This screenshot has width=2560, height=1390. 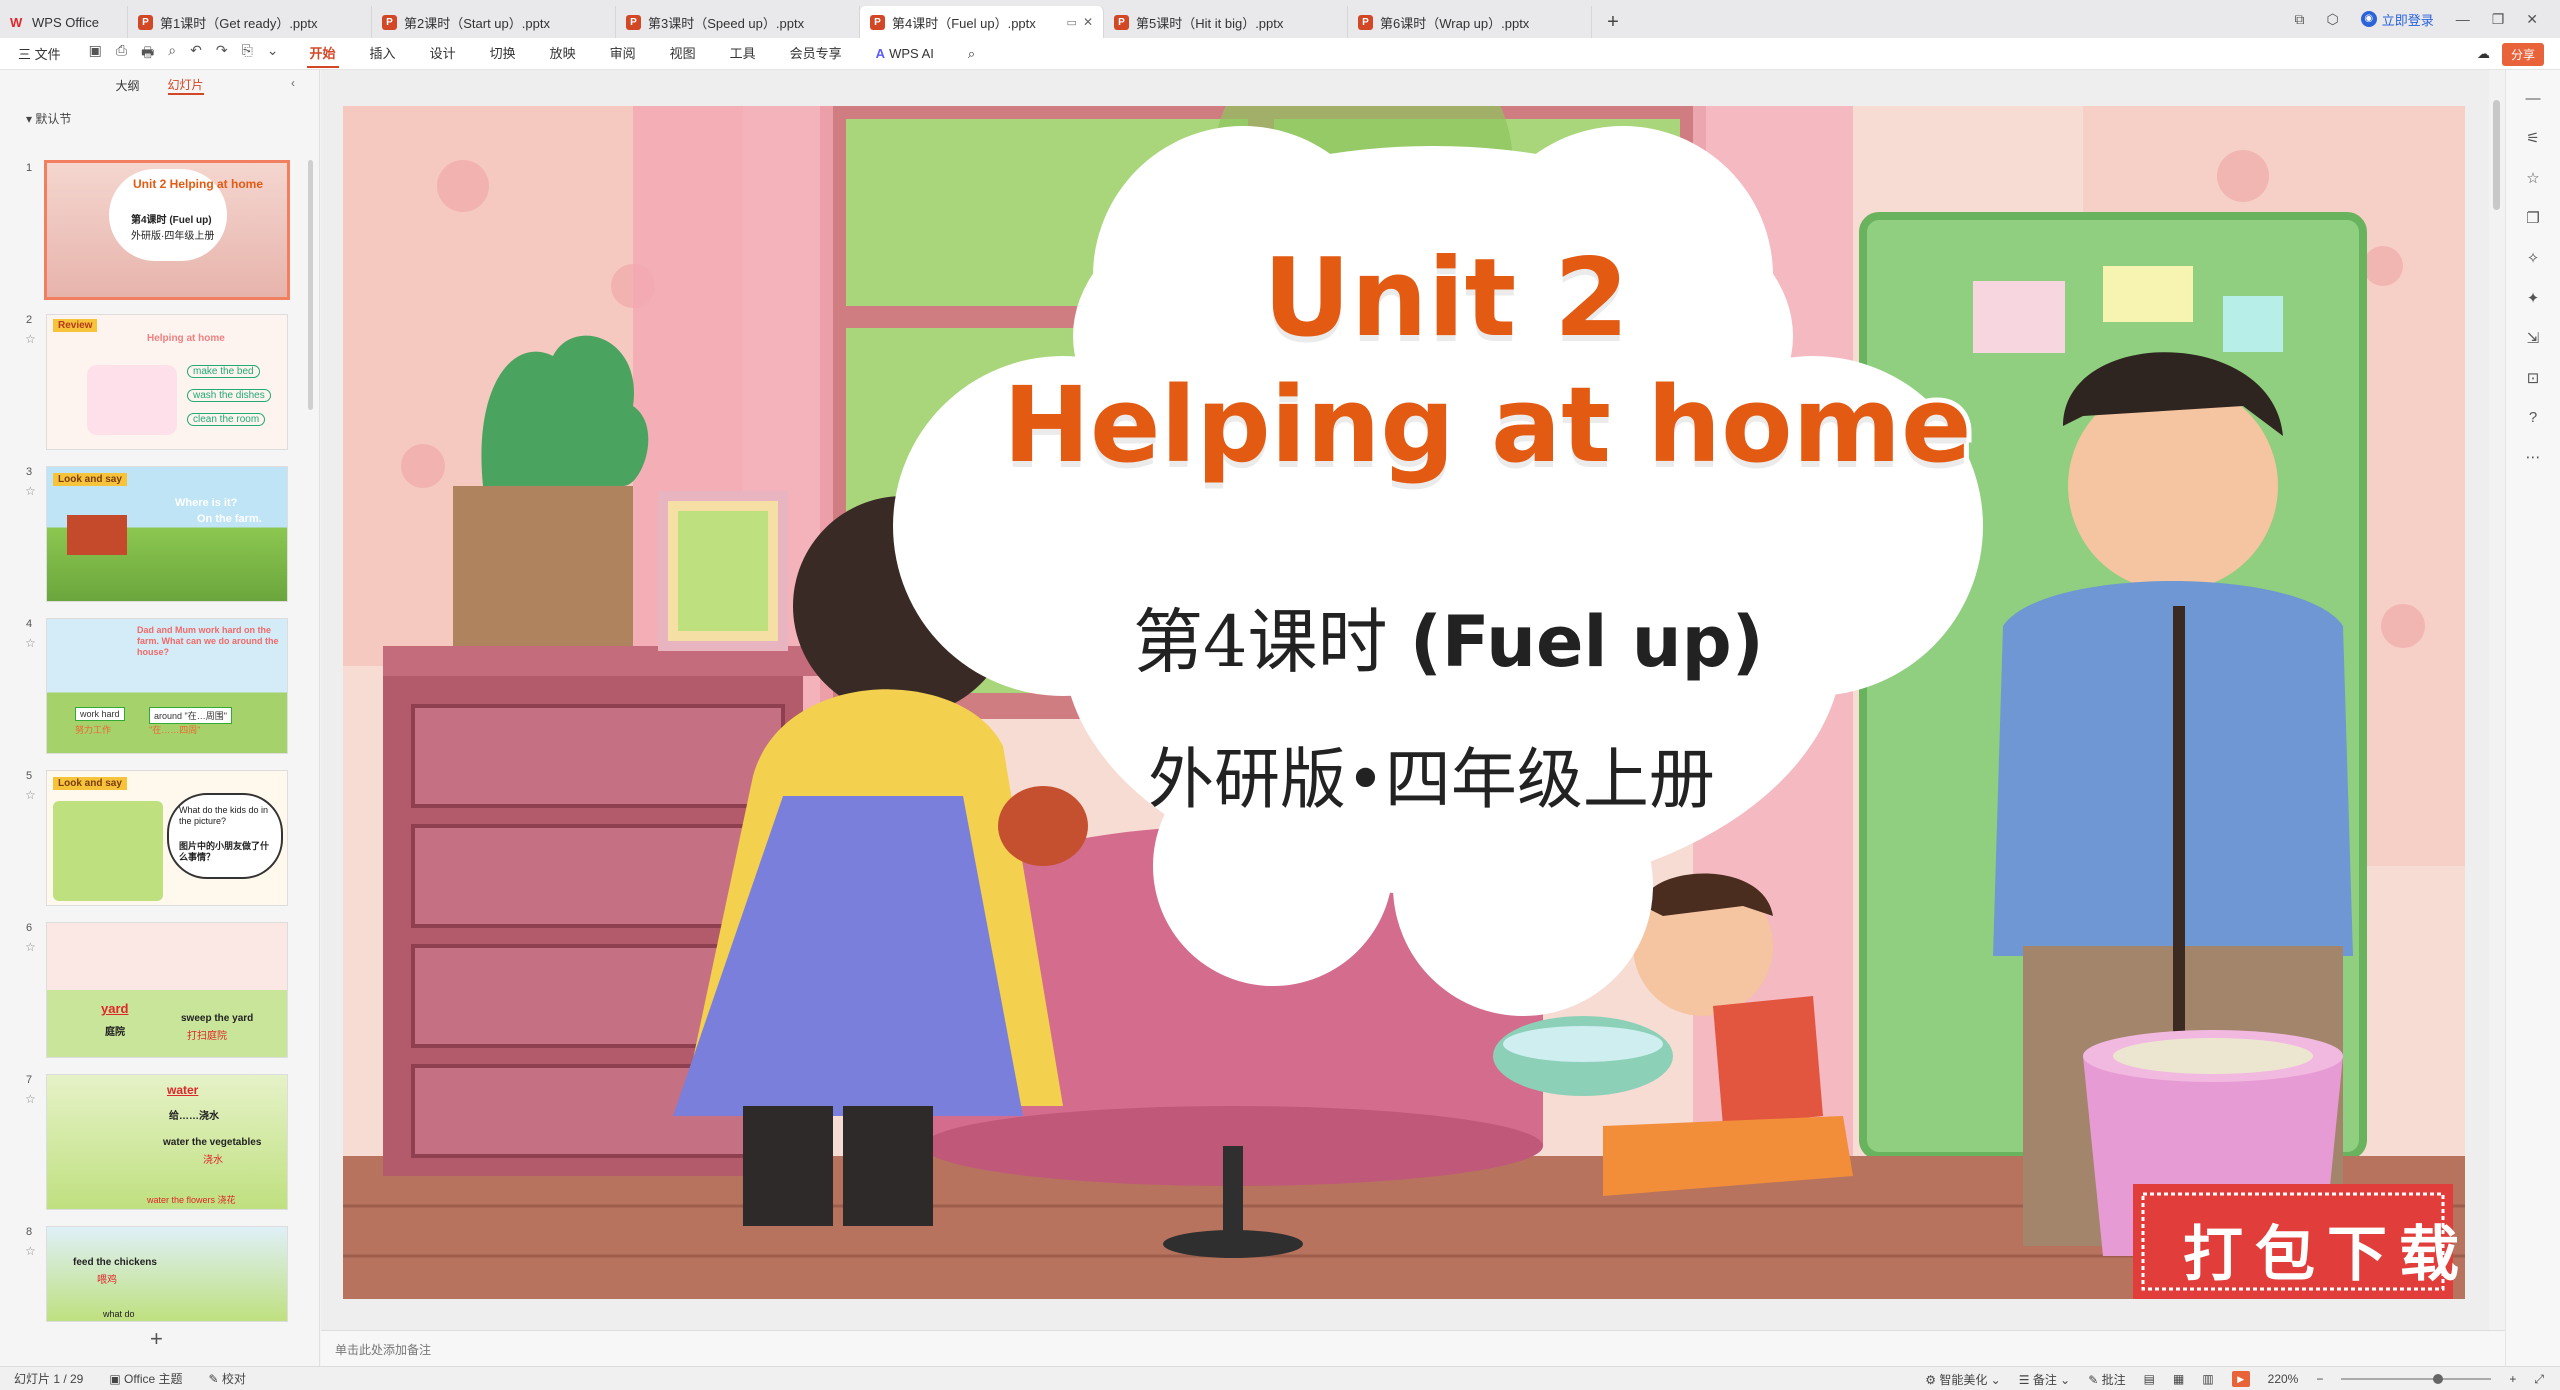 What do you see at coordinates (2533, 98) in the screenshot?
I see `minus-icon: —` at bounding box center [2533, 98].